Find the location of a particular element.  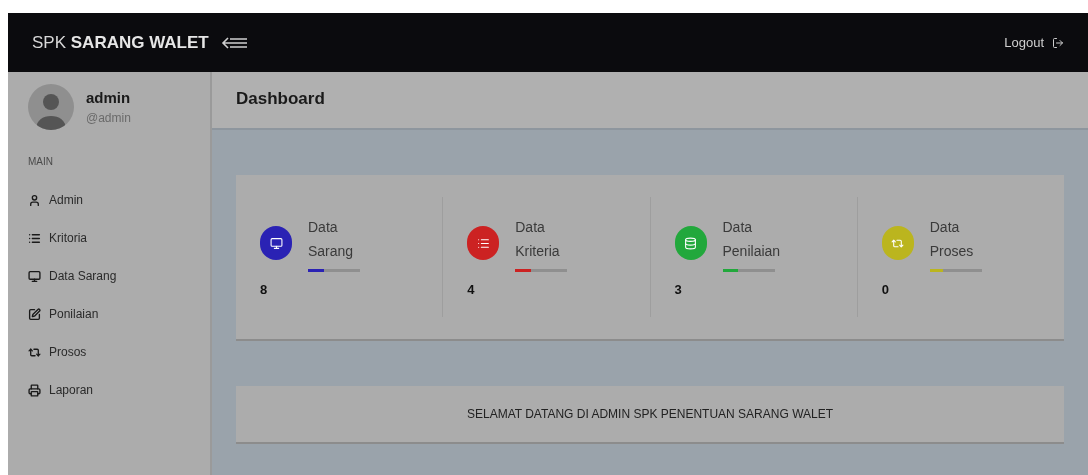

printer-icon is located at coordinates (34, 390).